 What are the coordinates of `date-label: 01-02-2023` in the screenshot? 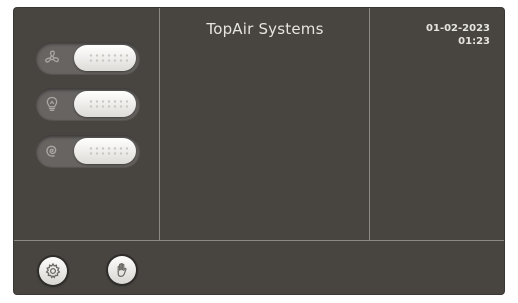 It's located at (458, 28).